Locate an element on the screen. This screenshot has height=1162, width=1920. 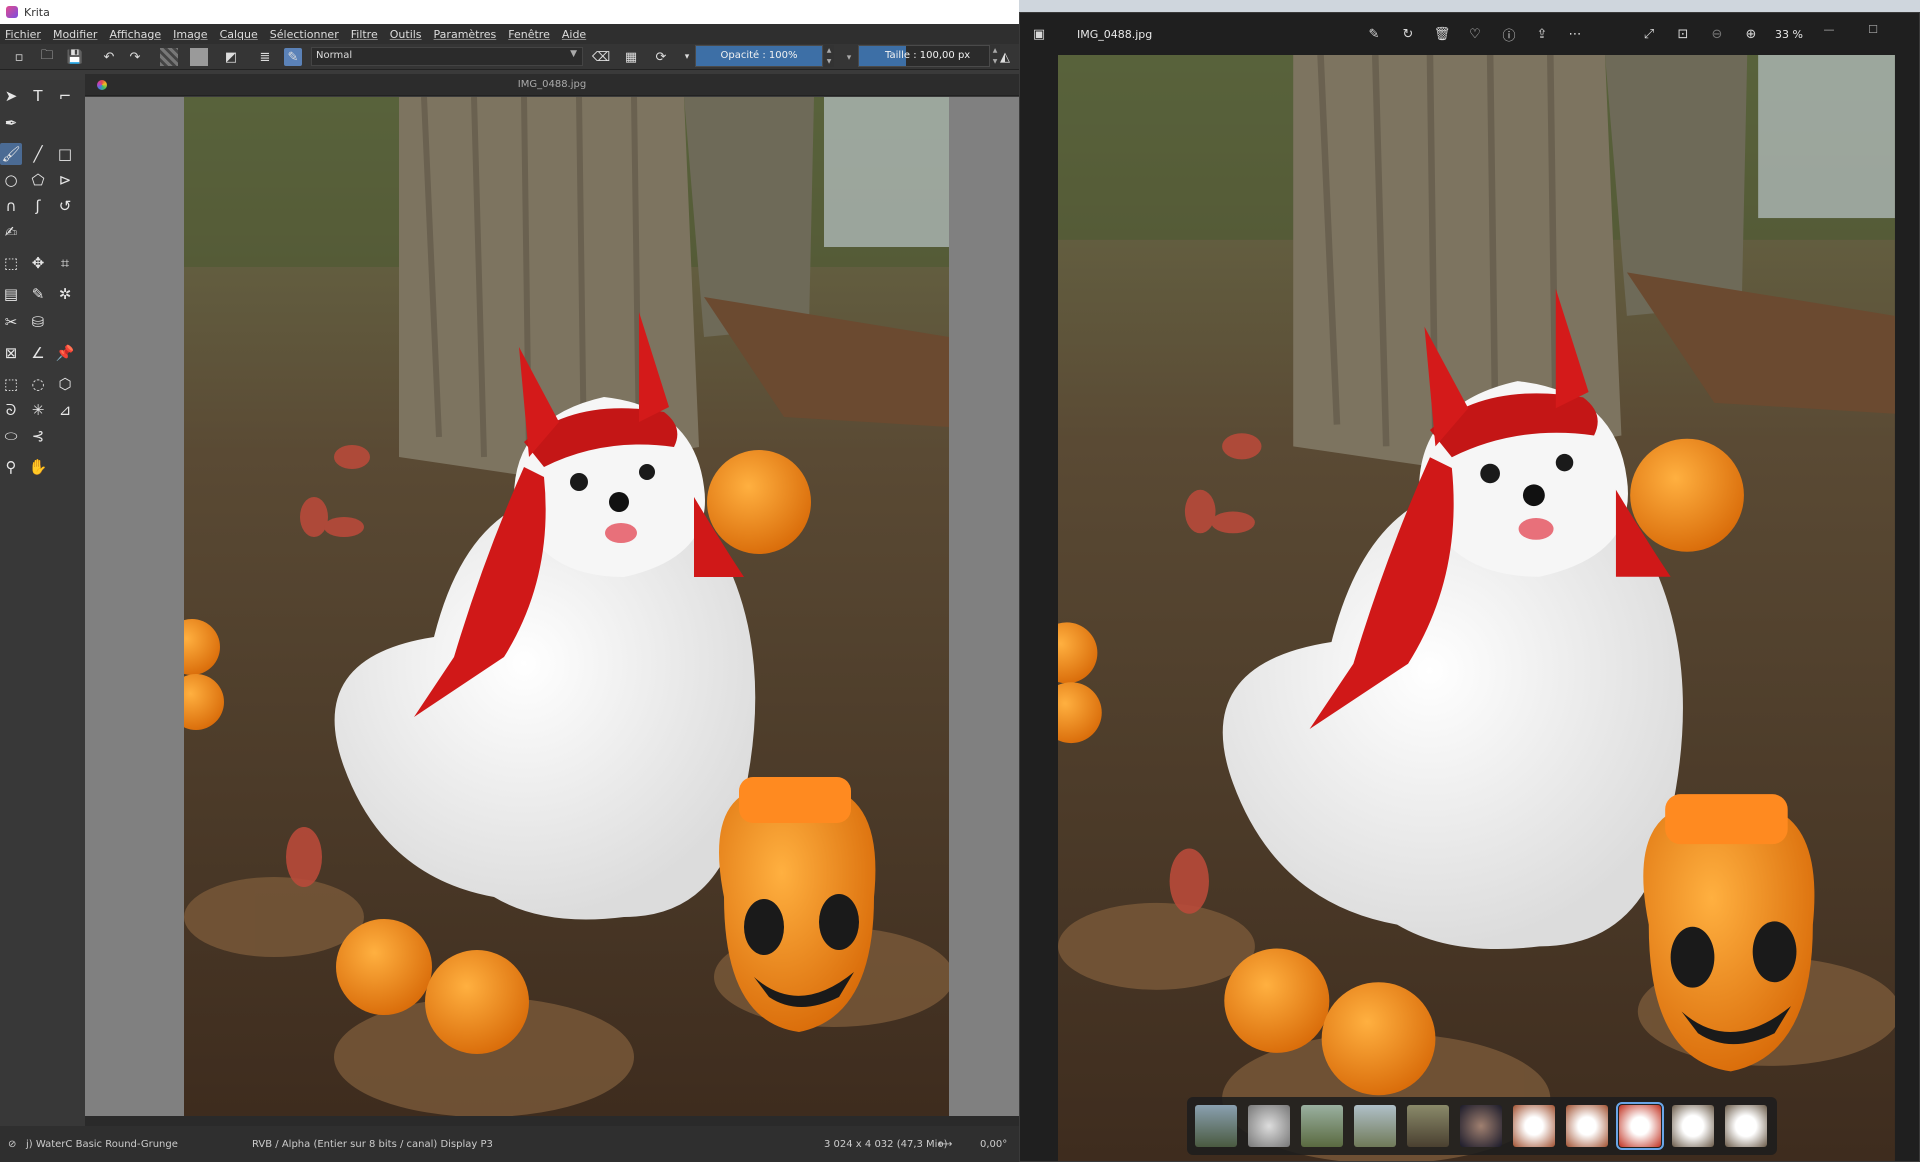
filmstrip is located at coordinates (1482, 1126).